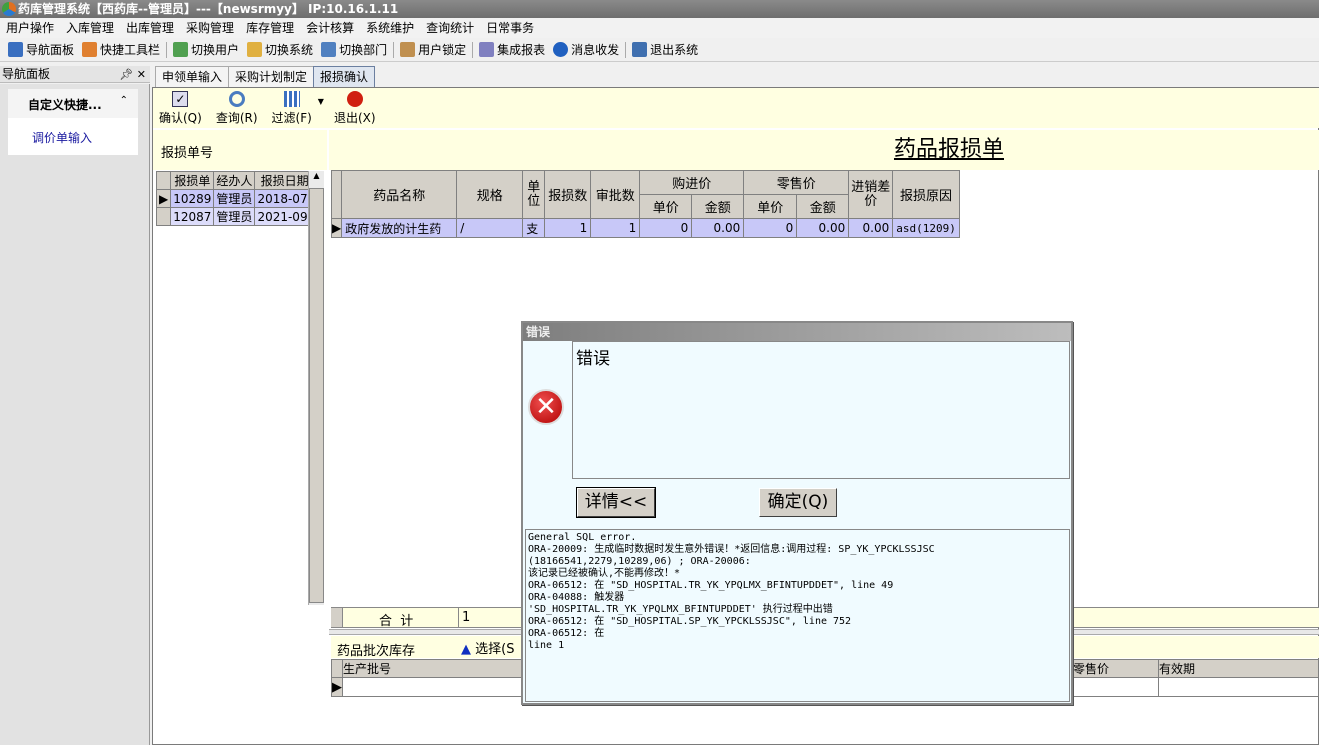 This screenshot has height=745, width=1319. I want to click on cell: 2021-09-, so click(284, 216).